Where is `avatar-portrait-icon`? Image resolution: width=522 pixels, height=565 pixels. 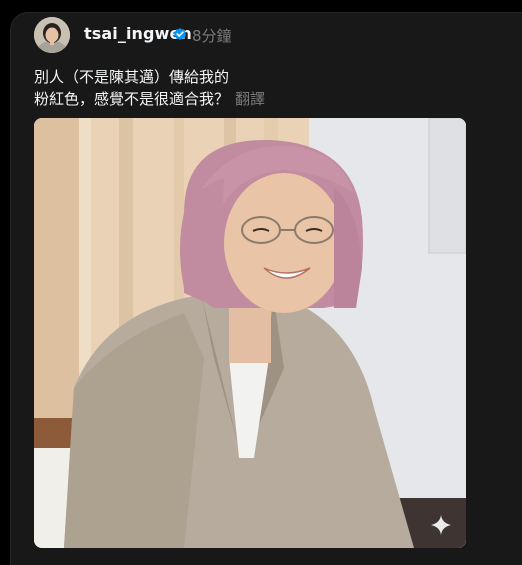
avatar-portrait-icon is located at coordinates (52, 35).